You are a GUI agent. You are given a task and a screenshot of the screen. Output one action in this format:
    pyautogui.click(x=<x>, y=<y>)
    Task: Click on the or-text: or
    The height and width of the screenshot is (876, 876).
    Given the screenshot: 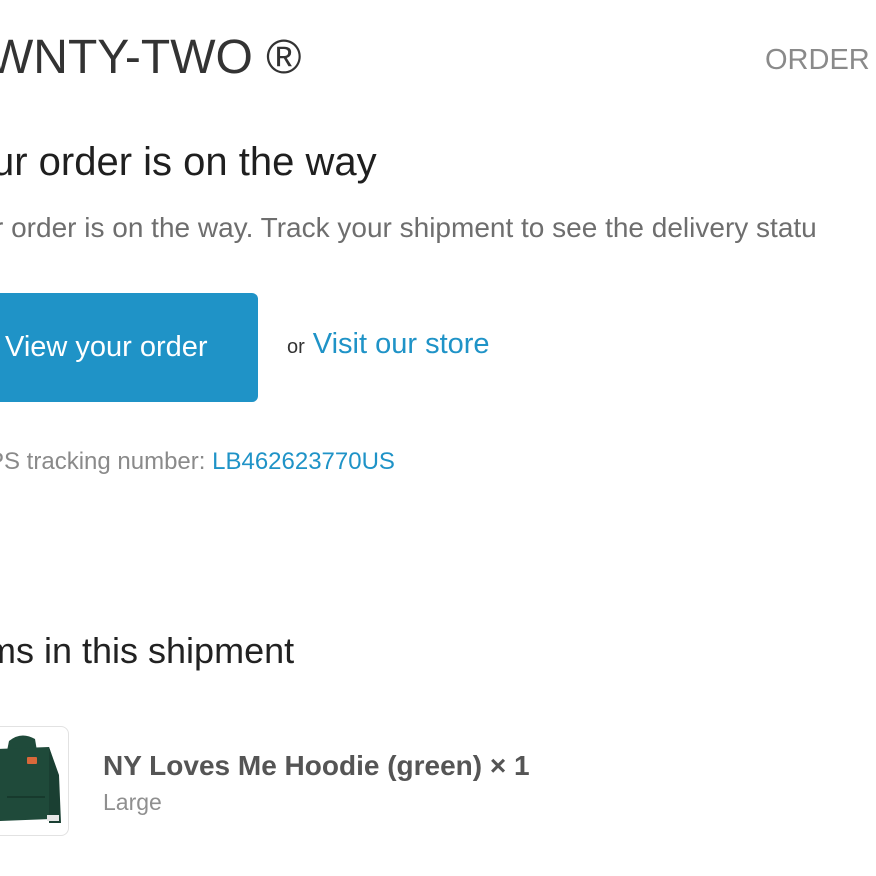 What is the action you would take?
    pyautogui.click(x=296, y=347)
    